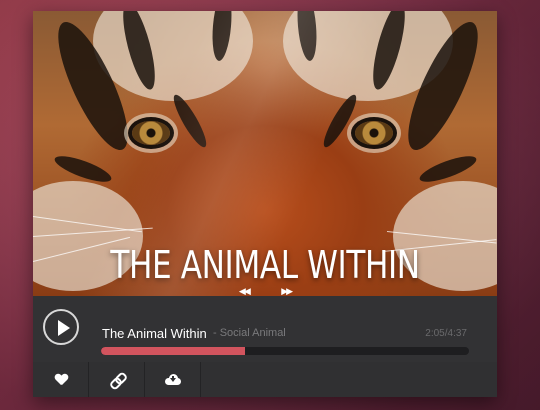  What do you see at coordinates (446, 333) in the screenshot?
I see `track-time: 2:05/4:37` at bounding box center [446, 333].